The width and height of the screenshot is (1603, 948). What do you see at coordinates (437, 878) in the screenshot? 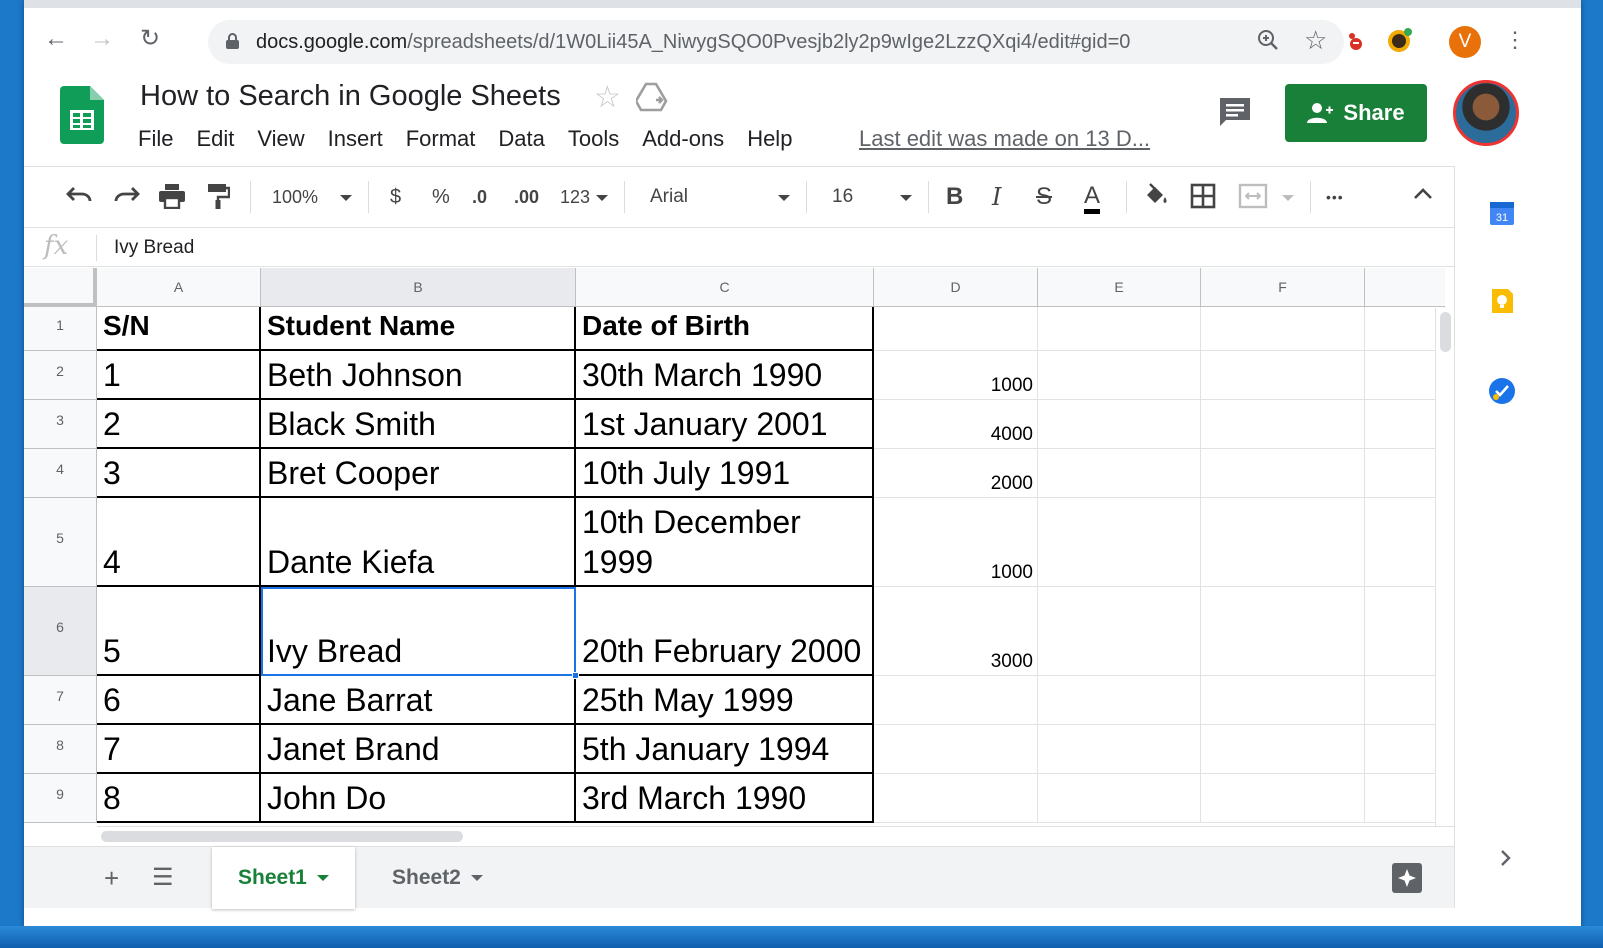
I see `tab-sheet2: Sheet2` at bounding box center [437, 878].